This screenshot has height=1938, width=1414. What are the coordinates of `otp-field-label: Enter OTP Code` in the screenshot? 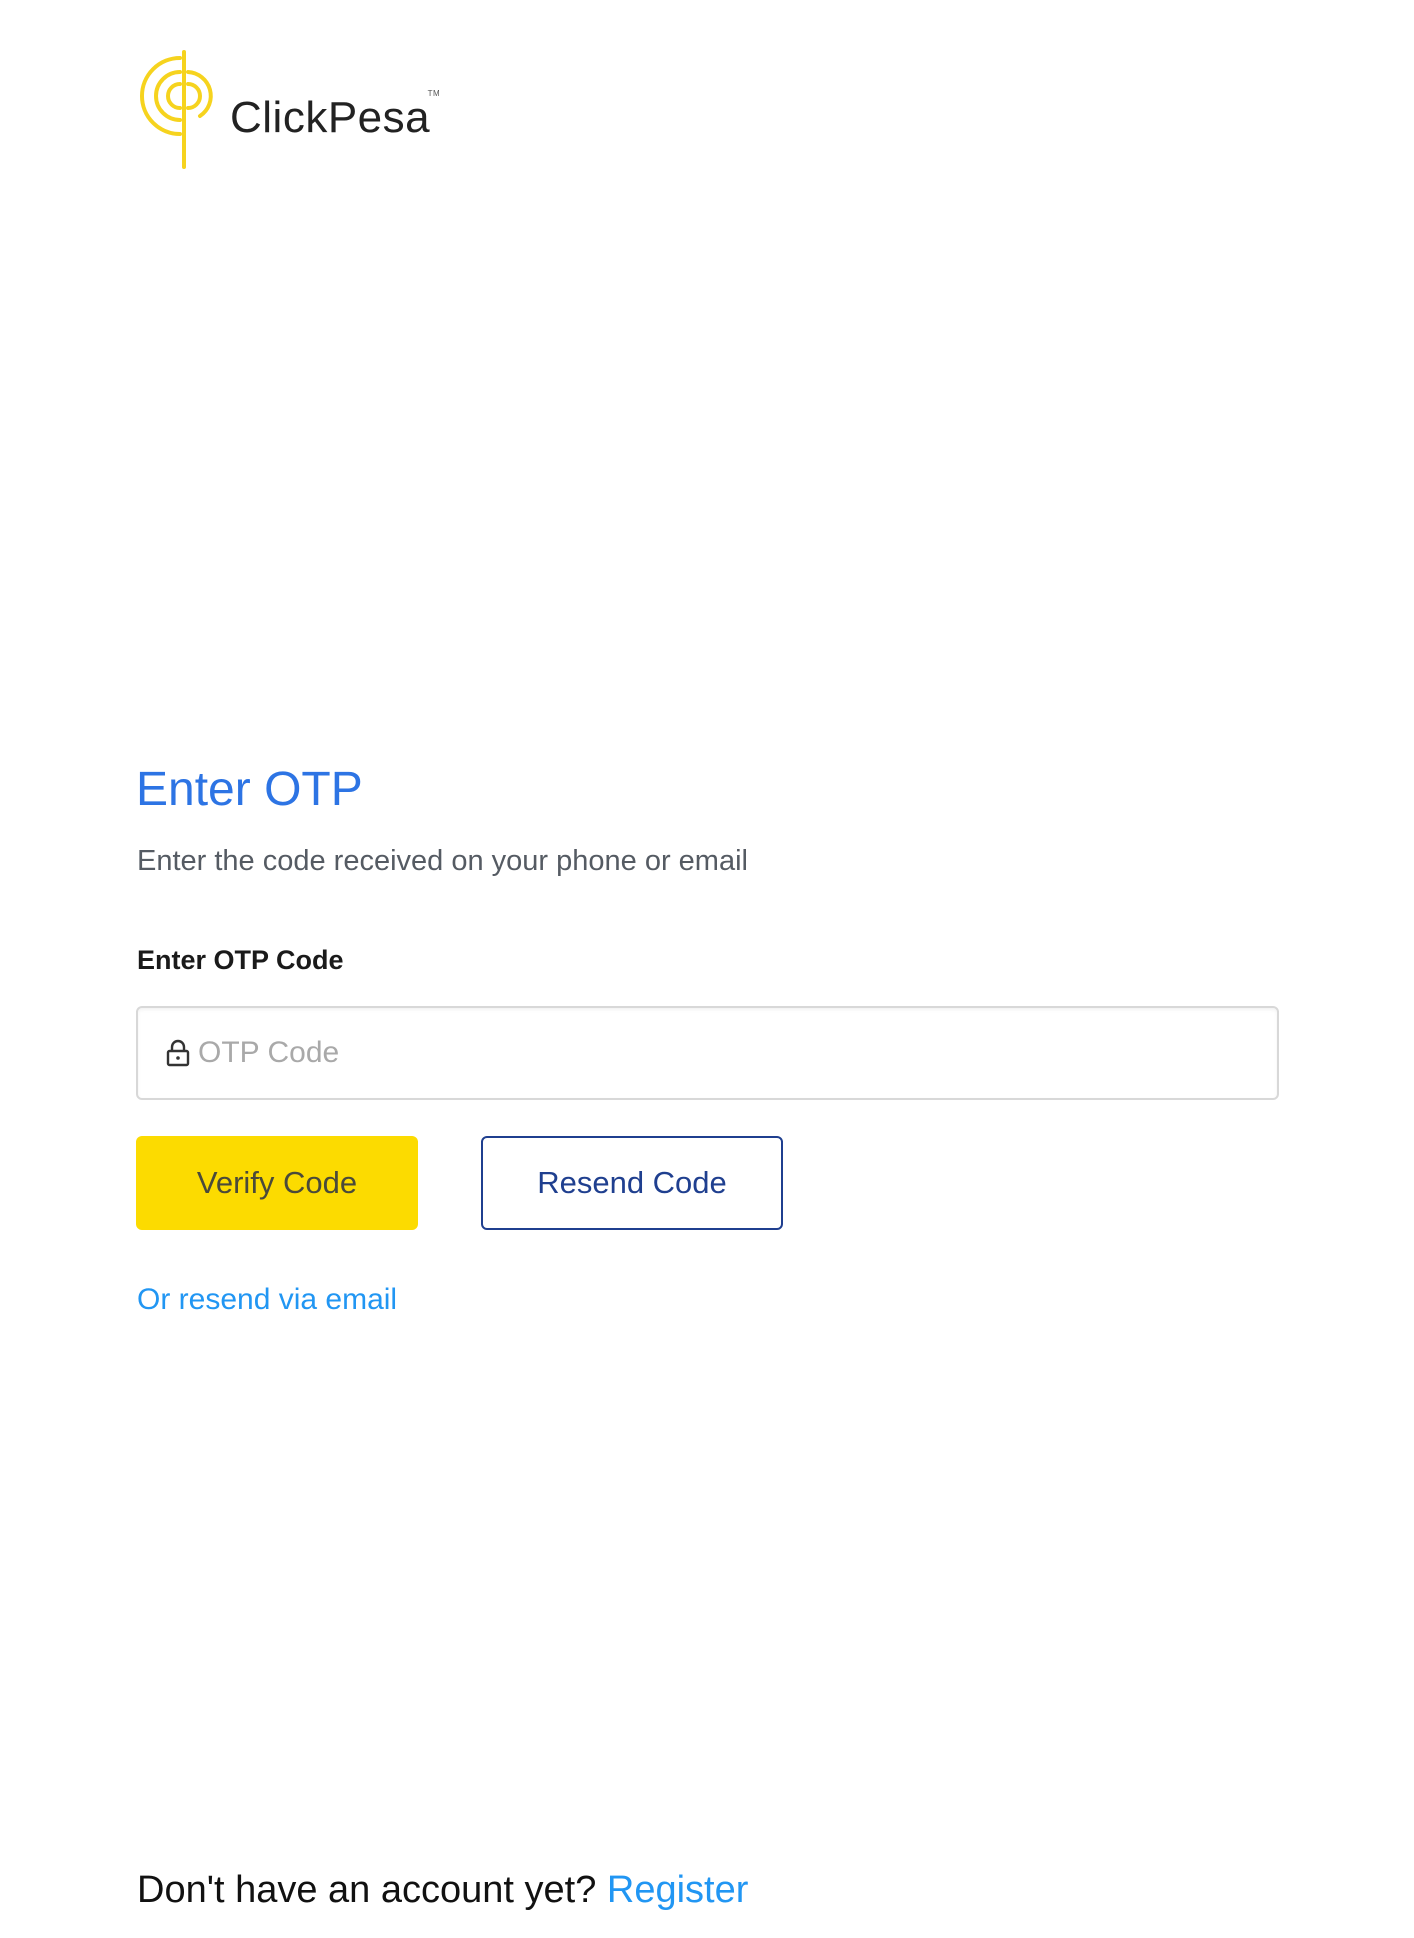 It's located at (240, 960).